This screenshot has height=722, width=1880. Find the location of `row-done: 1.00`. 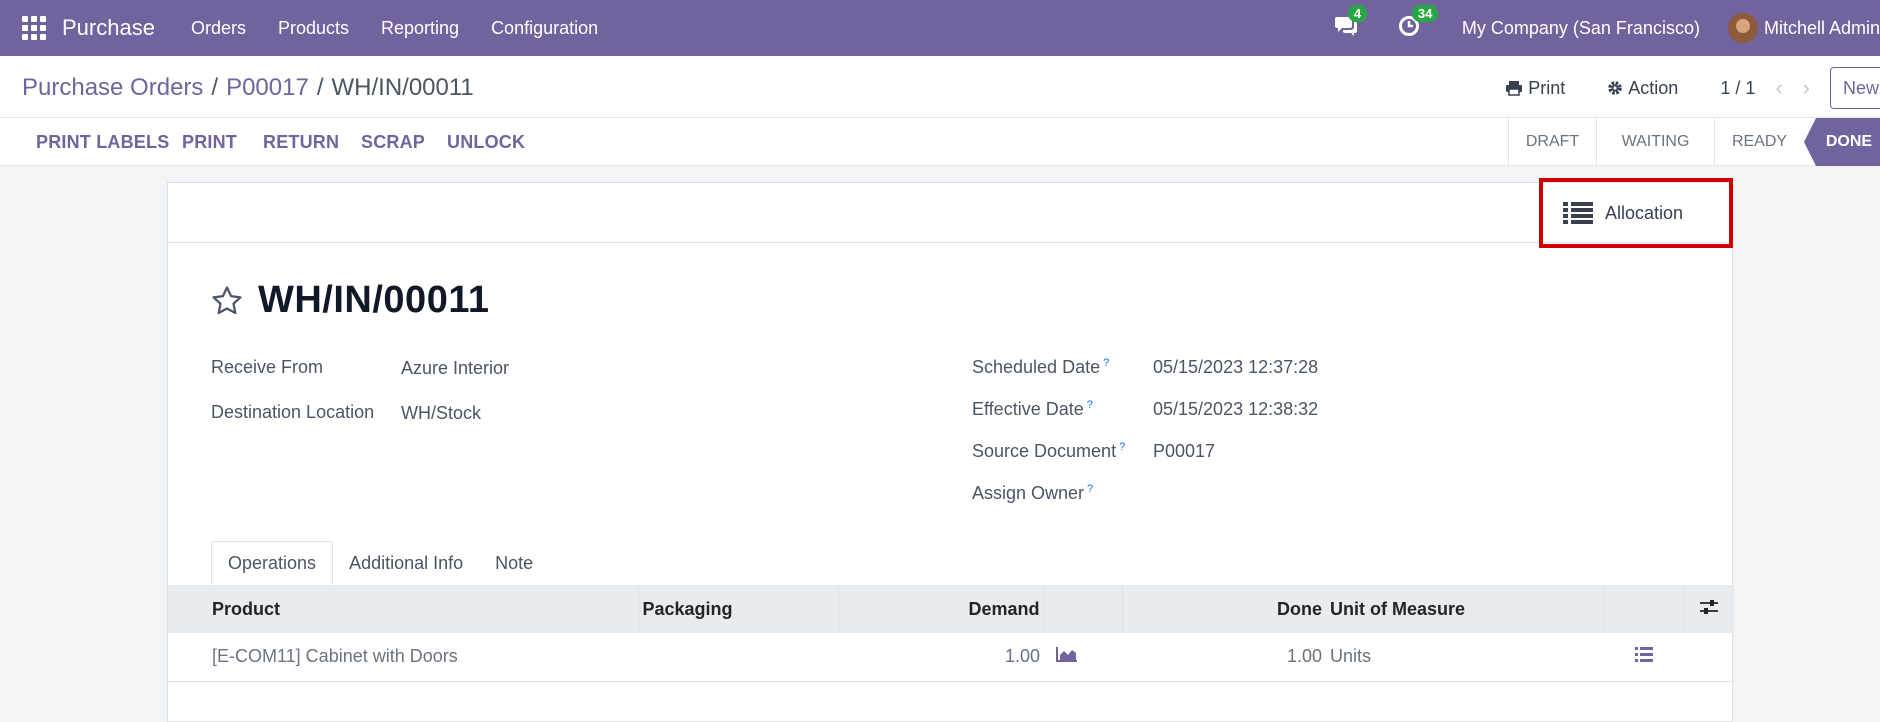

row-done: 1.00 is located at coordinates (1224, 657).